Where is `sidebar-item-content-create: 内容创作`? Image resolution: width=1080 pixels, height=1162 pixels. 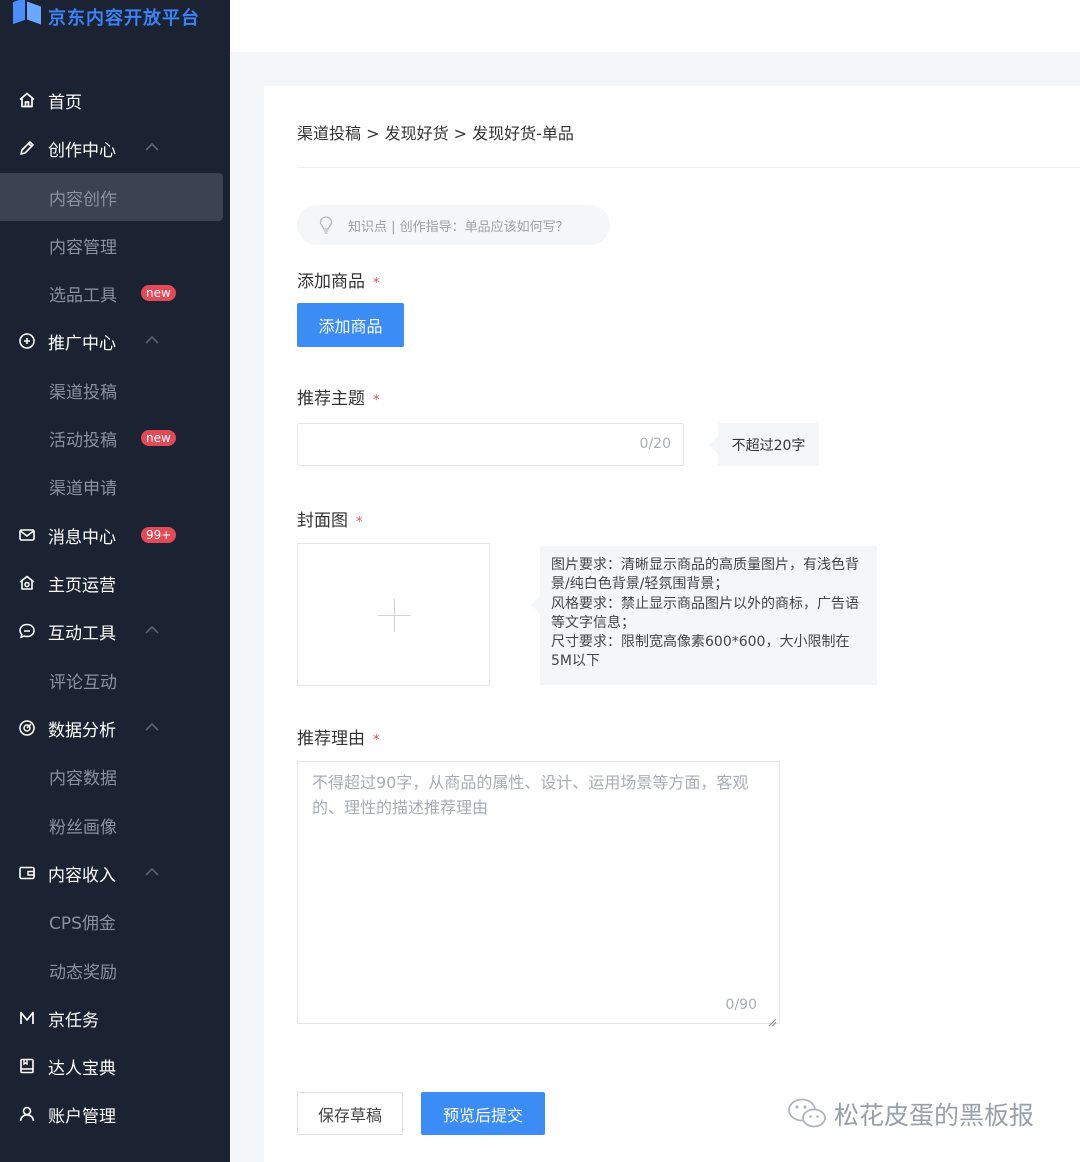
sidebar-item-content-create: 内容创作 is located at coordinates (111, 197).